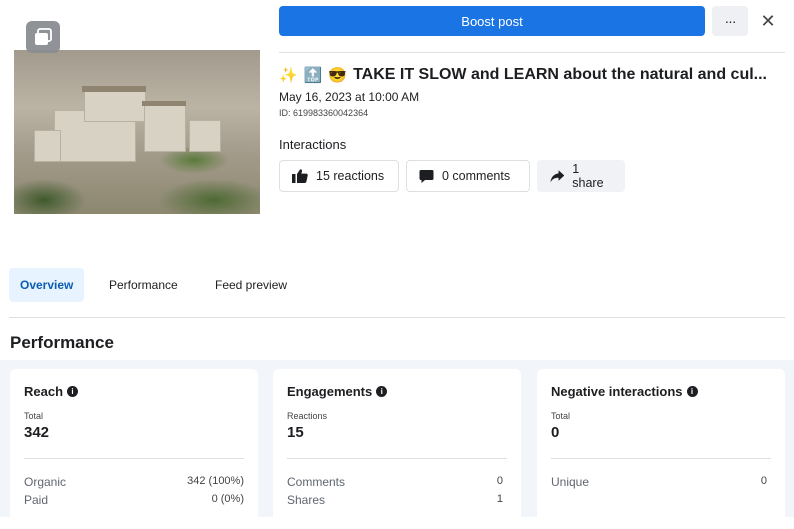  What do you see at coordinates (426, 176) in the screenshot?
I see `comment-icon` at bounding box center [426, 176].